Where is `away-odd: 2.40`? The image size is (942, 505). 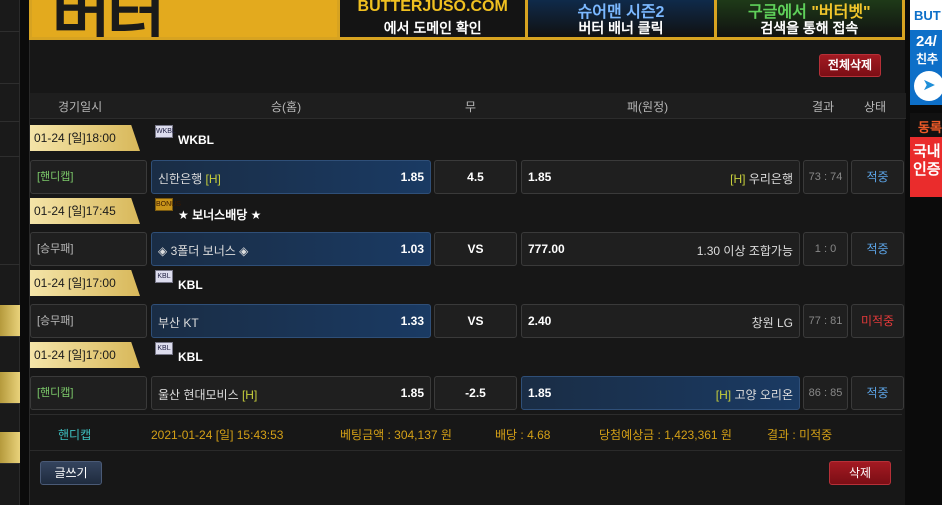 away-odd: 2.40 is located at coordinates (540, 321).